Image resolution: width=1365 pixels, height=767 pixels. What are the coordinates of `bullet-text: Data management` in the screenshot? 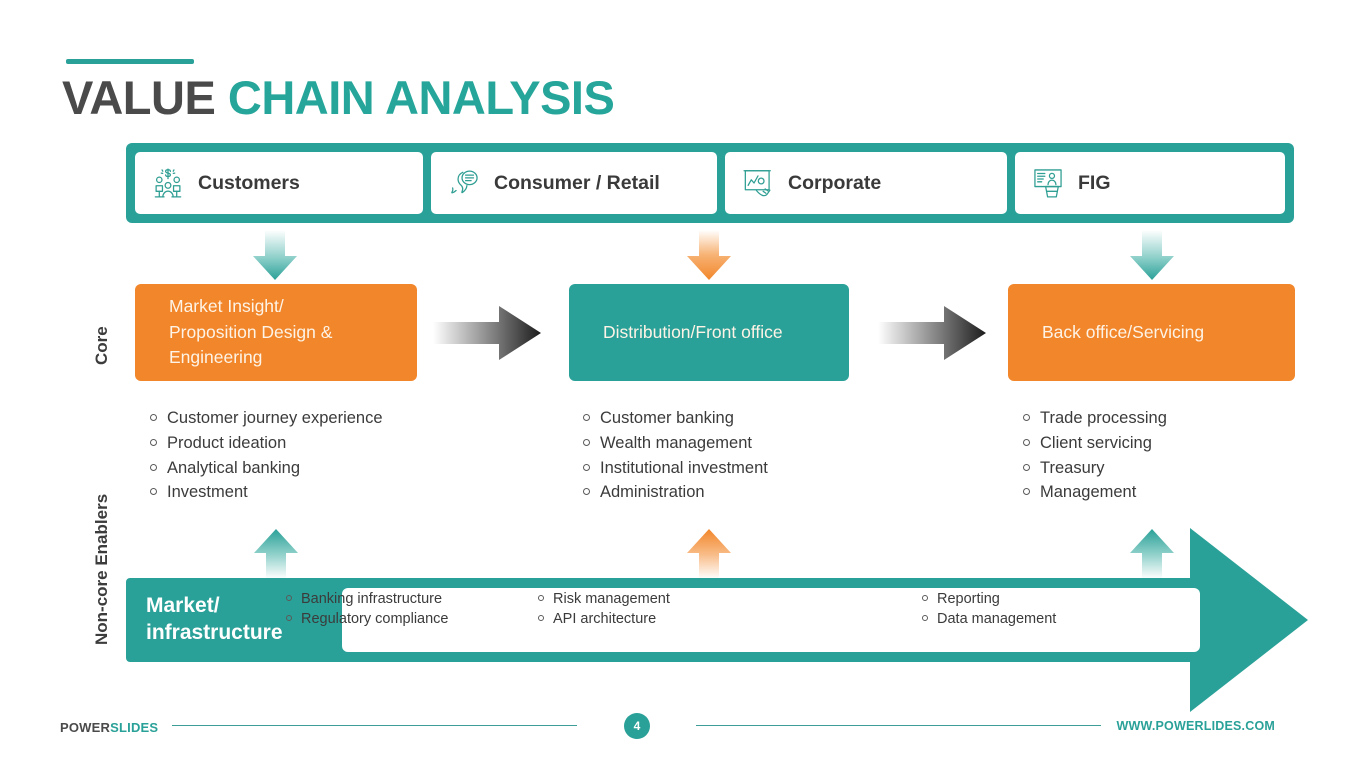 It's located at (997, 619).